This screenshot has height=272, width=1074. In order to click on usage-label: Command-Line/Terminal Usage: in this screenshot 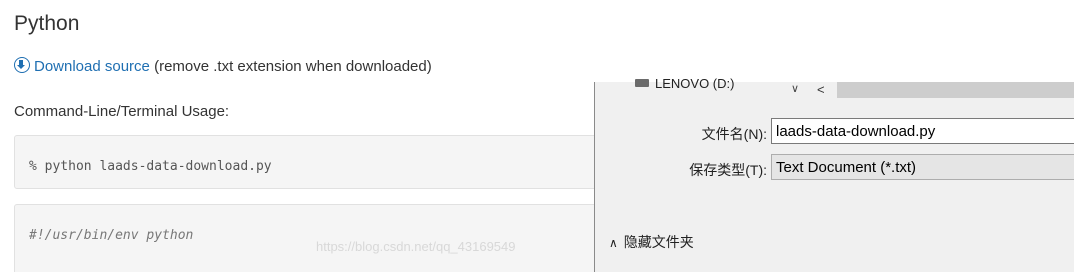, I will do `click(122, 111)`.